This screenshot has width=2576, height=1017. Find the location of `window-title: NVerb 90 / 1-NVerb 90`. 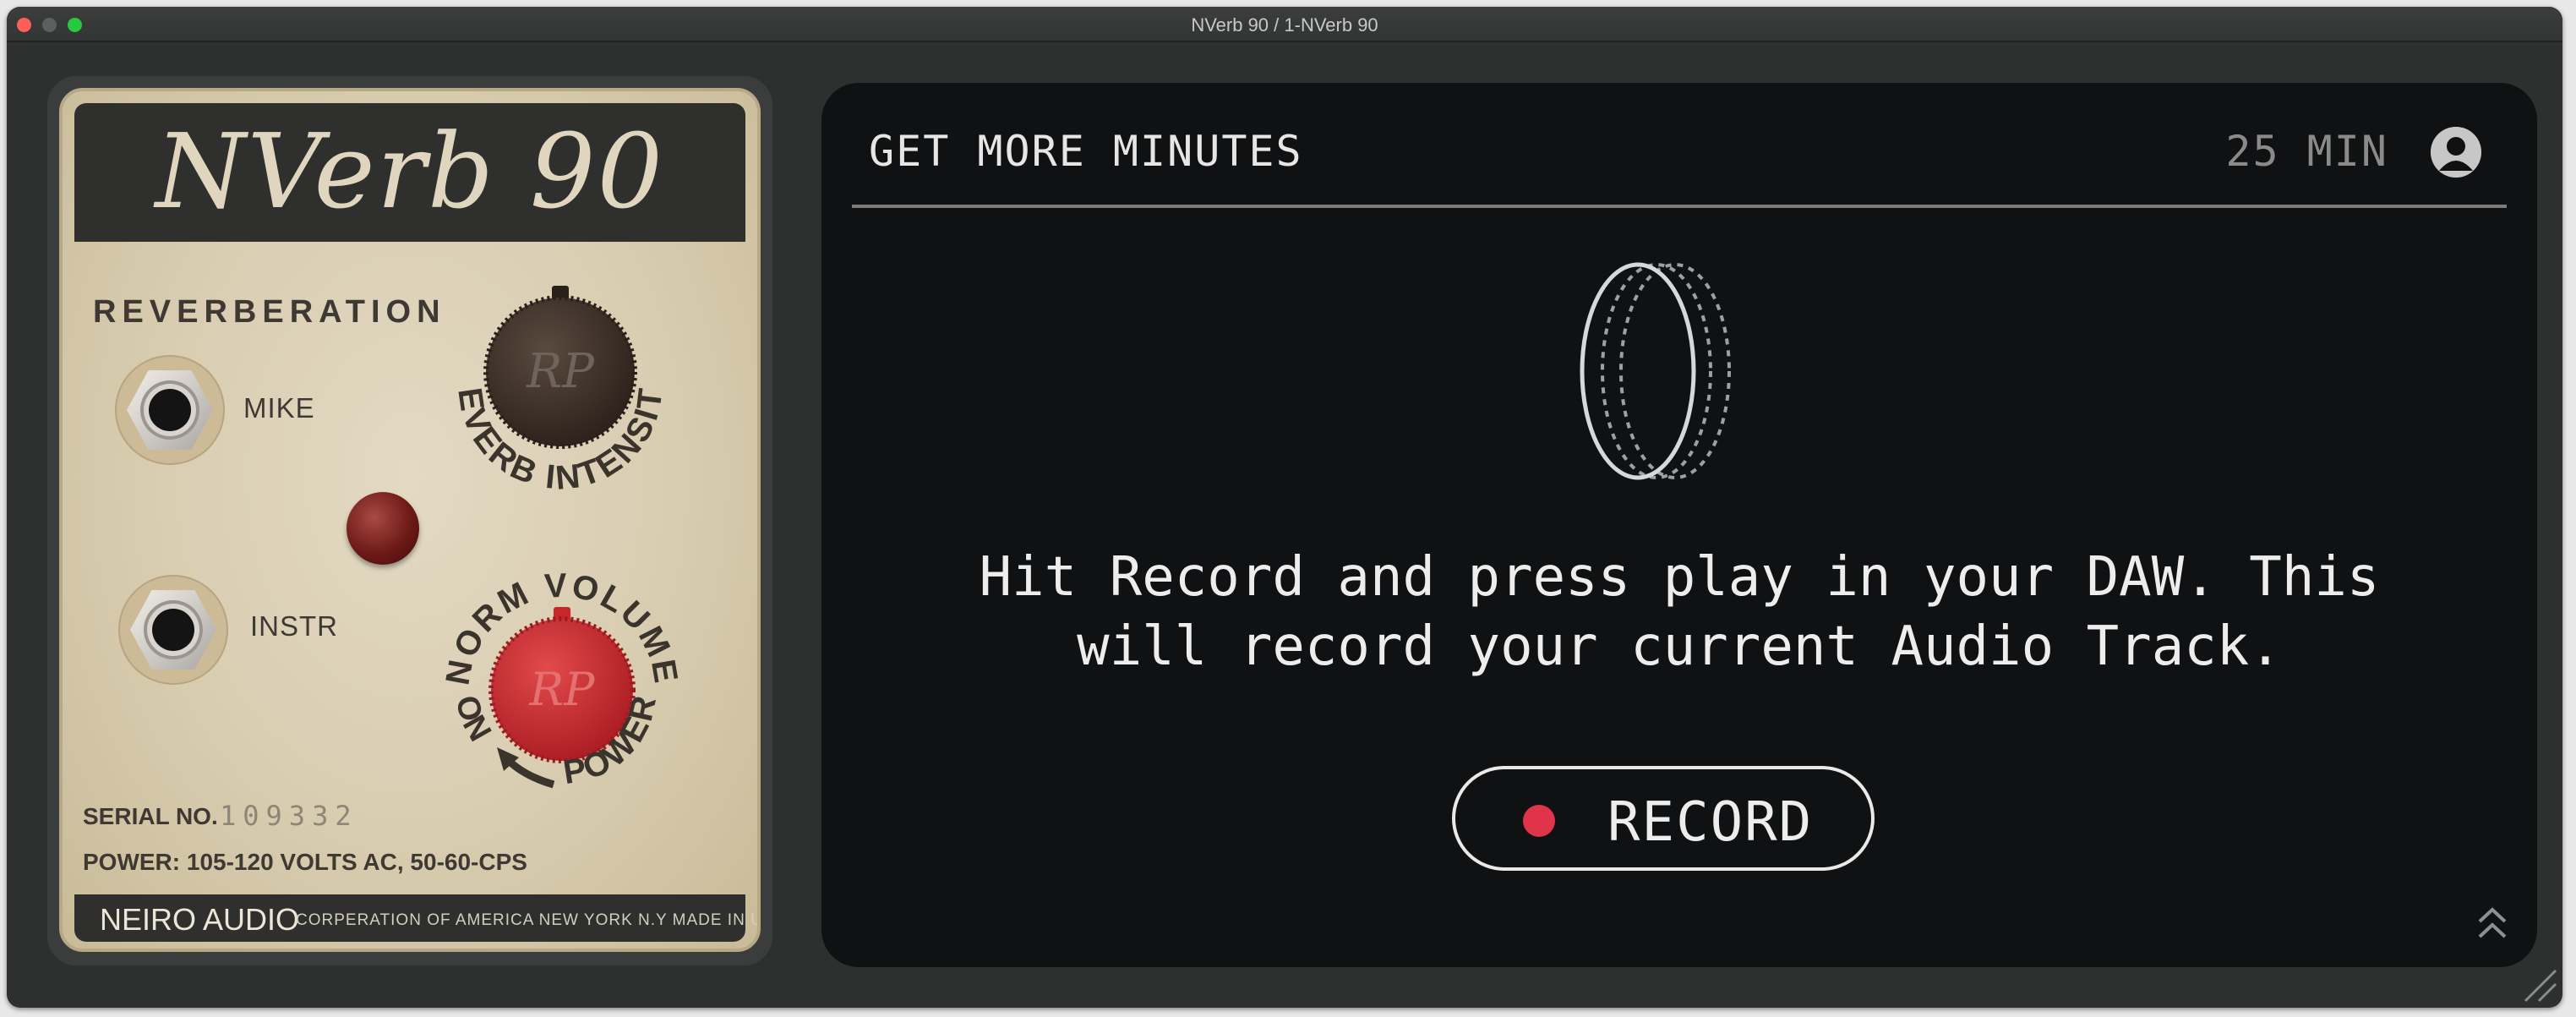

window-title: NVerb 90 / 1-NVerb 90 is located at coordinates (1284, 25).